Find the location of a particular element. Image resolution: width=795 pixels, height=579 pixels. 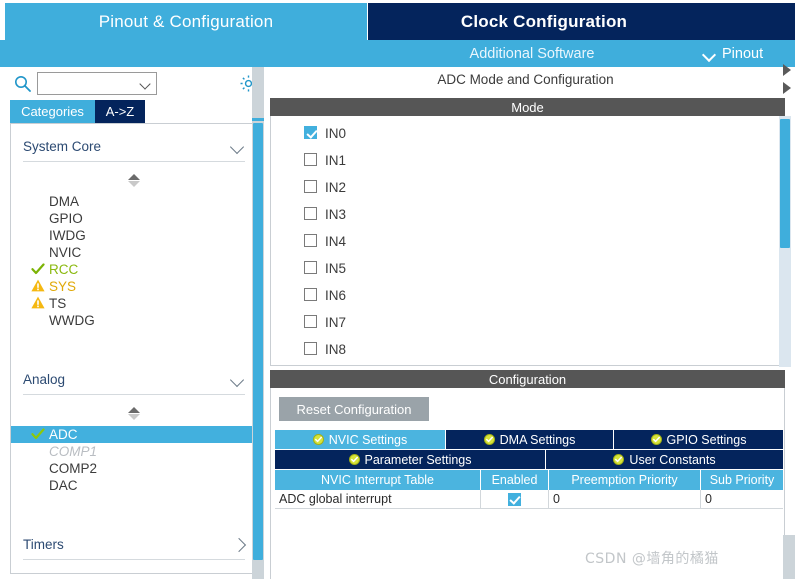

chevron-right-icon is located at coordinates (239, 544).